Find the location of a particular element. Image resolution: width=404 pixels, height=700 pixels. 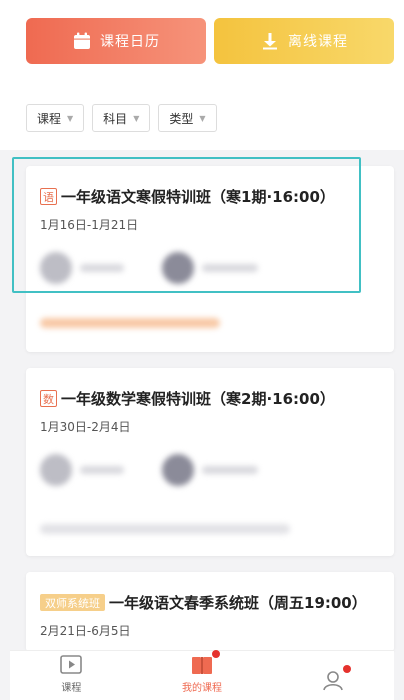

nav-item-profile is located at coordinates (336, 679).